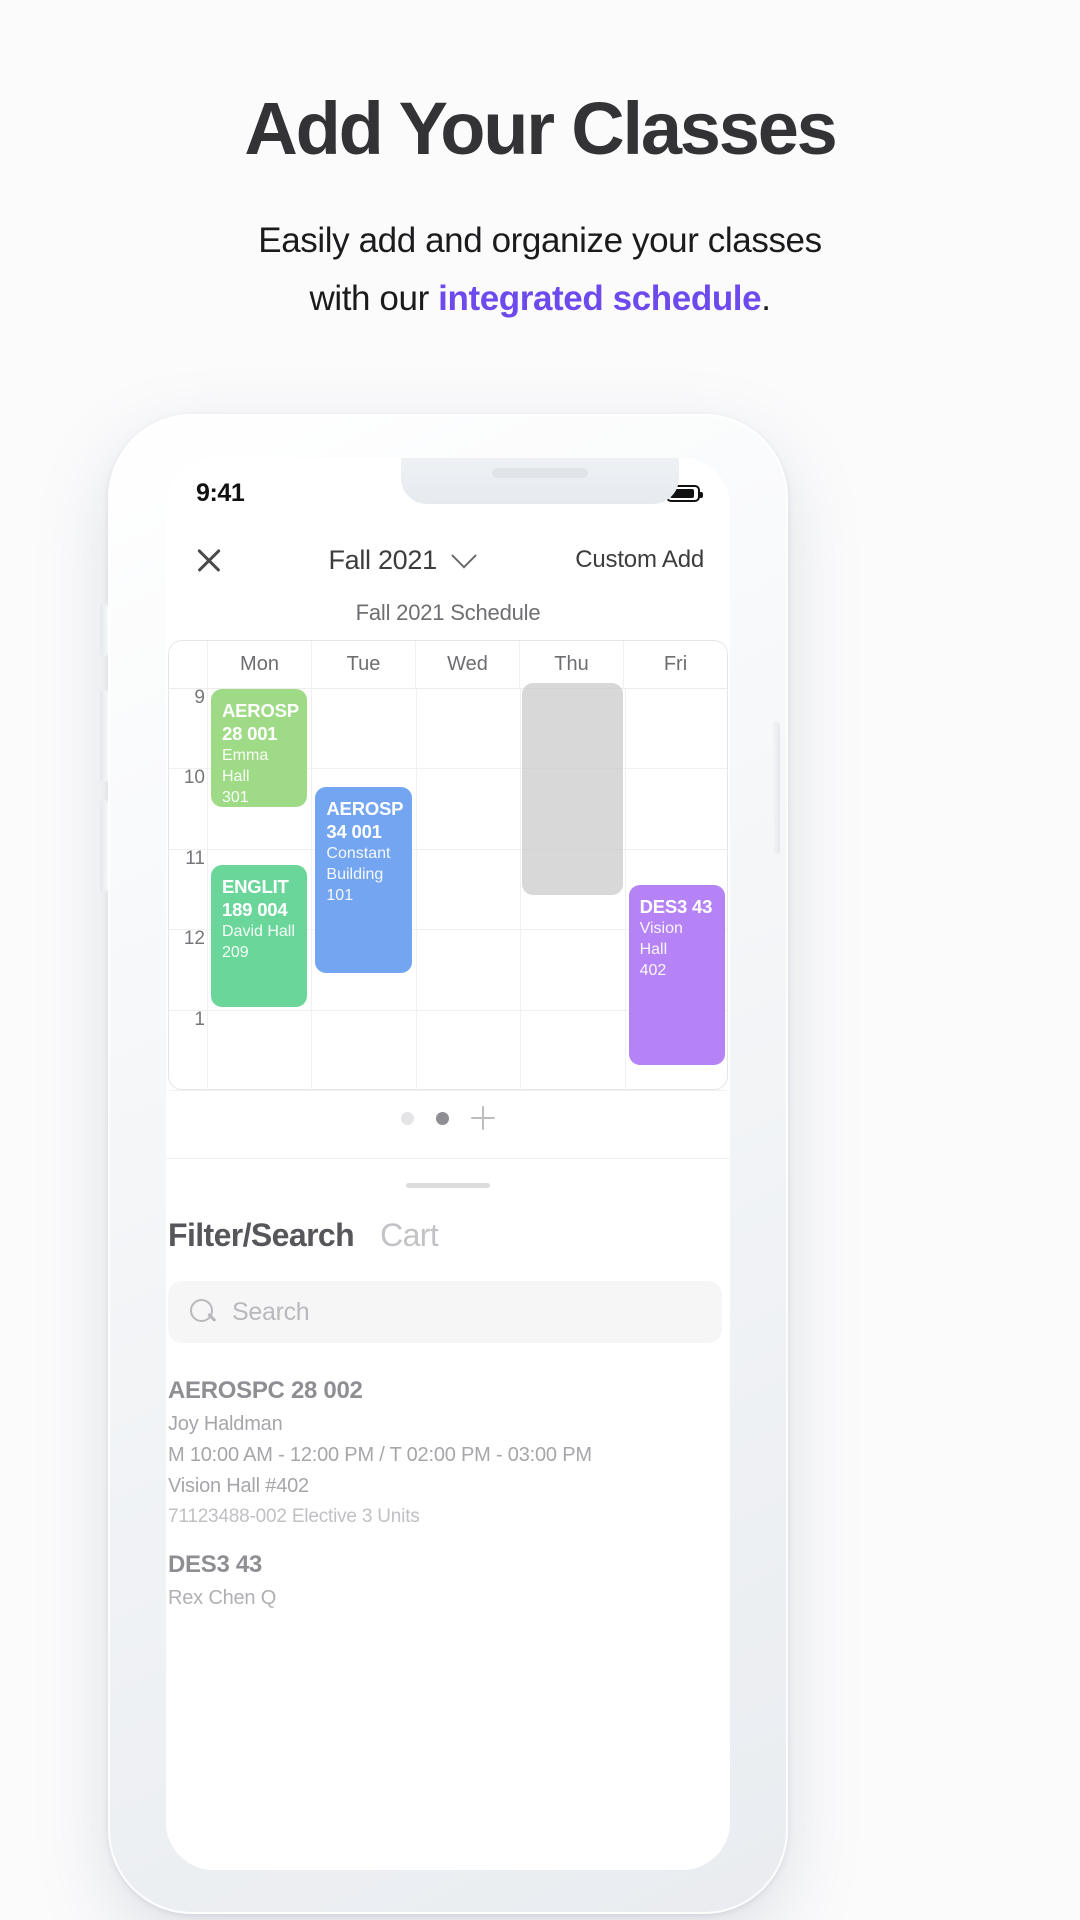 The image size is (1080, 1920). I want to click on chevron-down-icon, so click(464, 556).